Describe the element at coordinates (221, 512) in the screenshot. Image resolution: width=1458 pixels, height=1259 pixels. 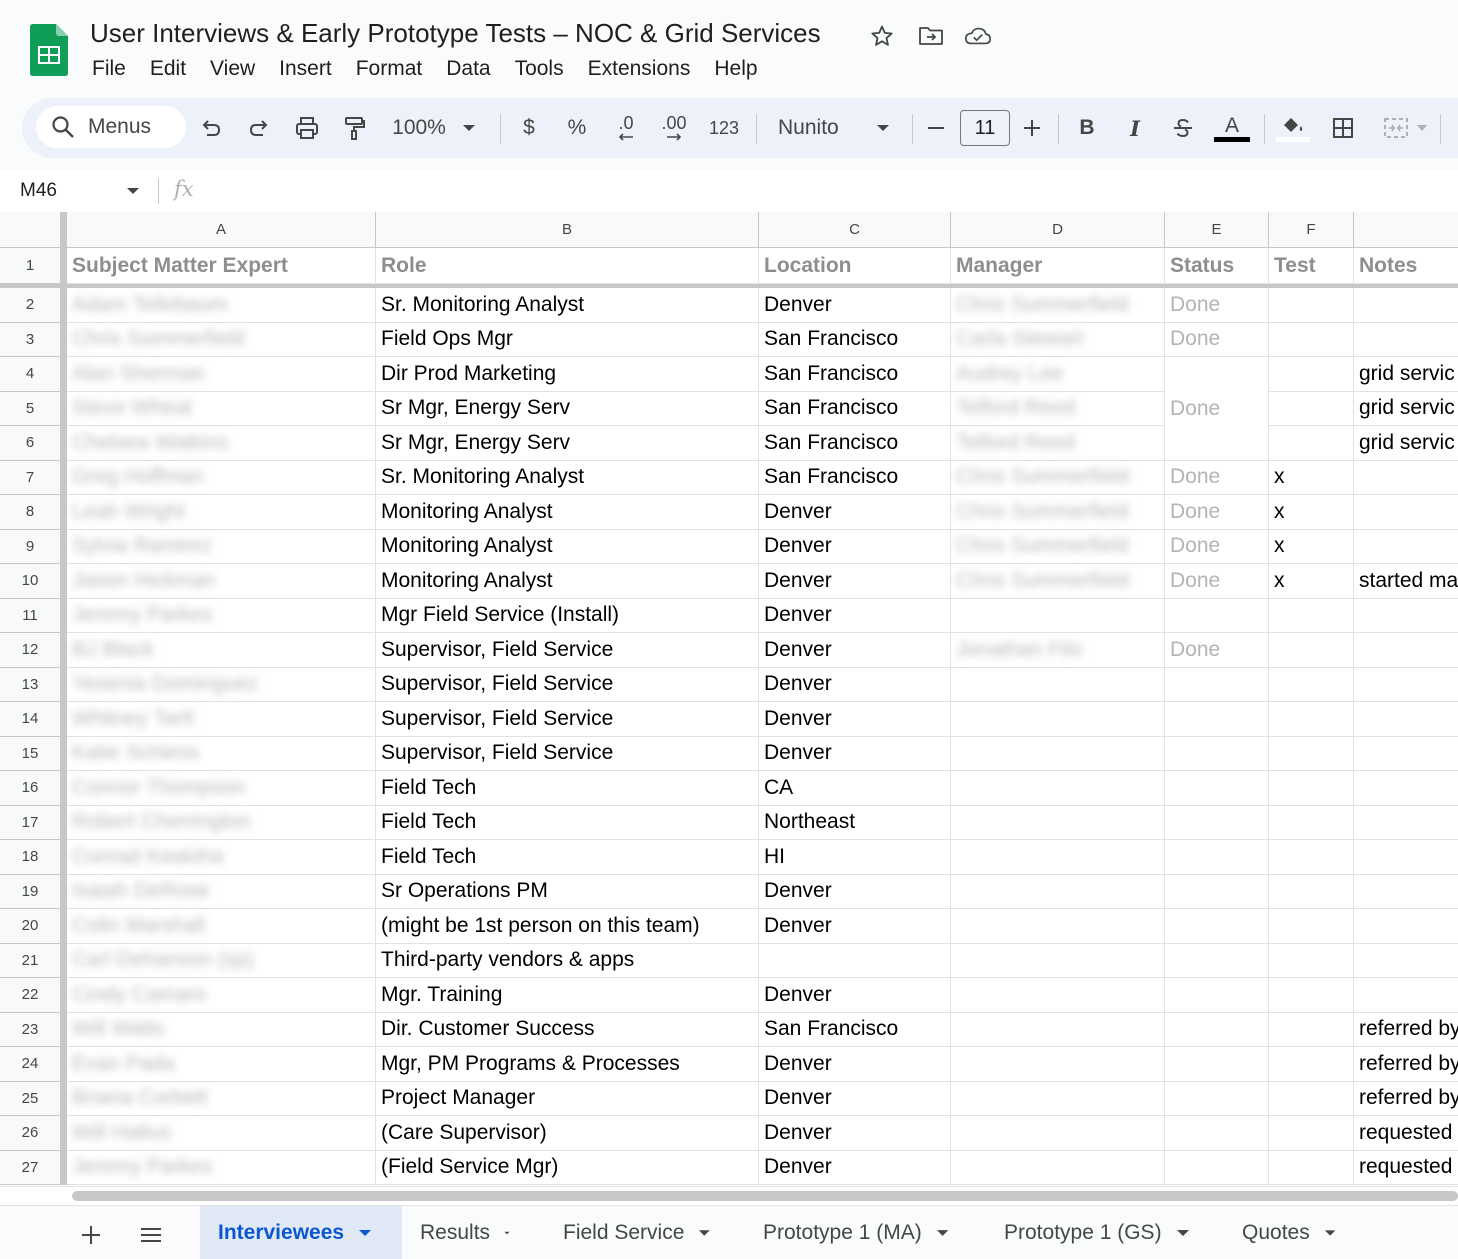
I see `cell-sme: Leah Wright` at that location.